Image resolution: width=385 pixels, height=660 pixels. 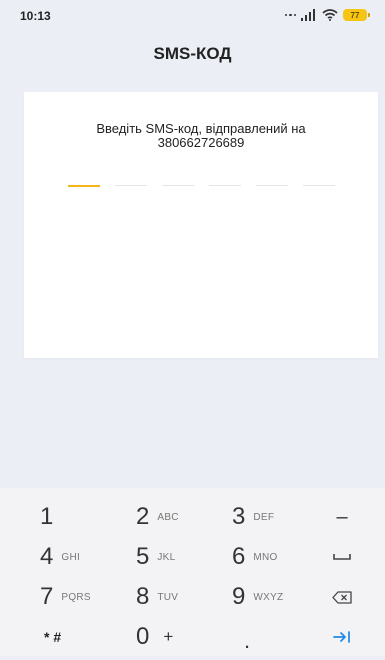 I want to click on key-5: 5 JKL, so click(x=156, y=557).